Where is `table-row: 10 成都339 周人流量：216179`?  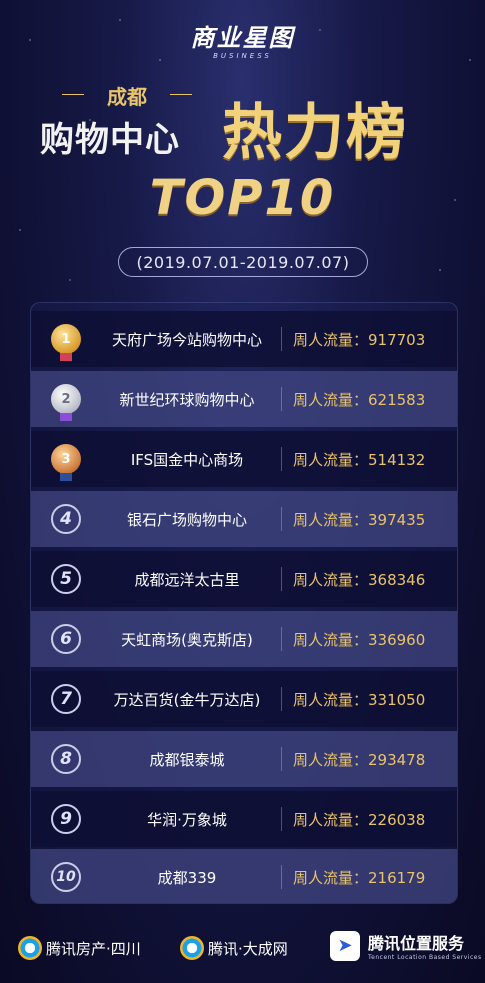
table-row: 10 成都339 周人流量：216179 is located at coordinates (244, 876).